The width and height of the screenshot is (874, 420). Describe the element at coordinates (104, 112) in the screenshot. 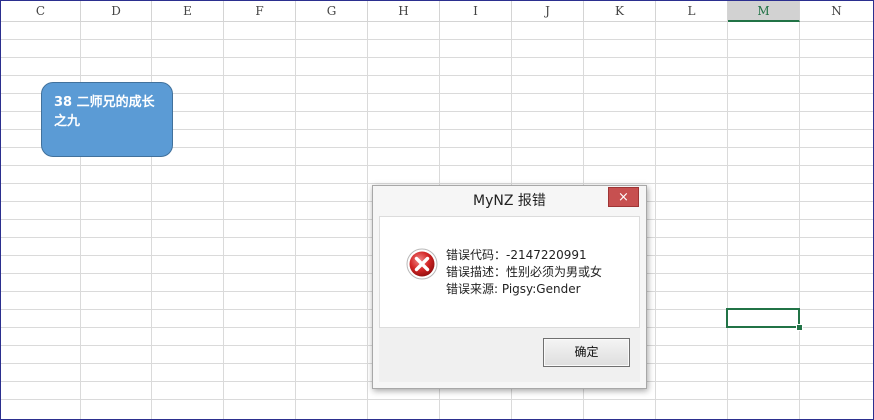

I see `shape-text: 38 二师兄的成长之九` at that location.